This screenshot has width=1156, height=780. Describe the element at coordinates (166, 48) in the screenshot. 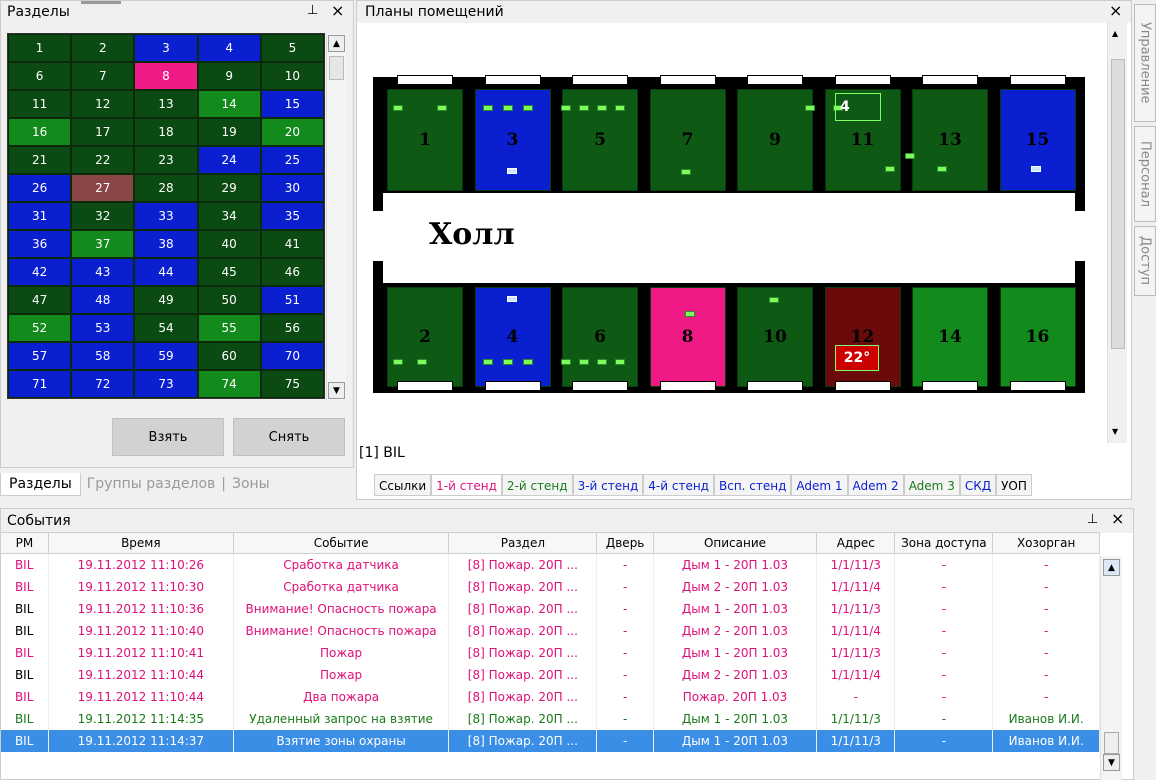

I see `section-cell: 3` at that location.